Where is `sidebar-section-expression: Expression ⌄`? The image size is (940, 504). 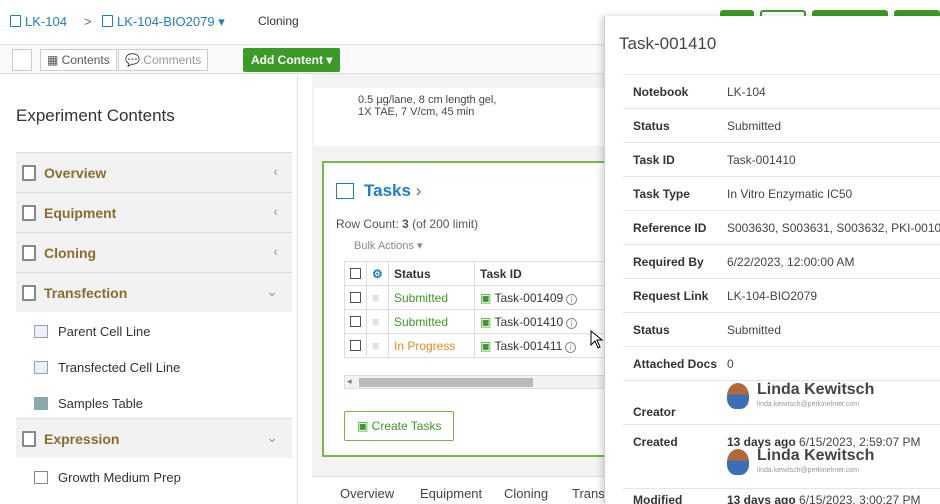 sidebar-section-expression: Expression ⌄ is located at coordinates (154, 438).